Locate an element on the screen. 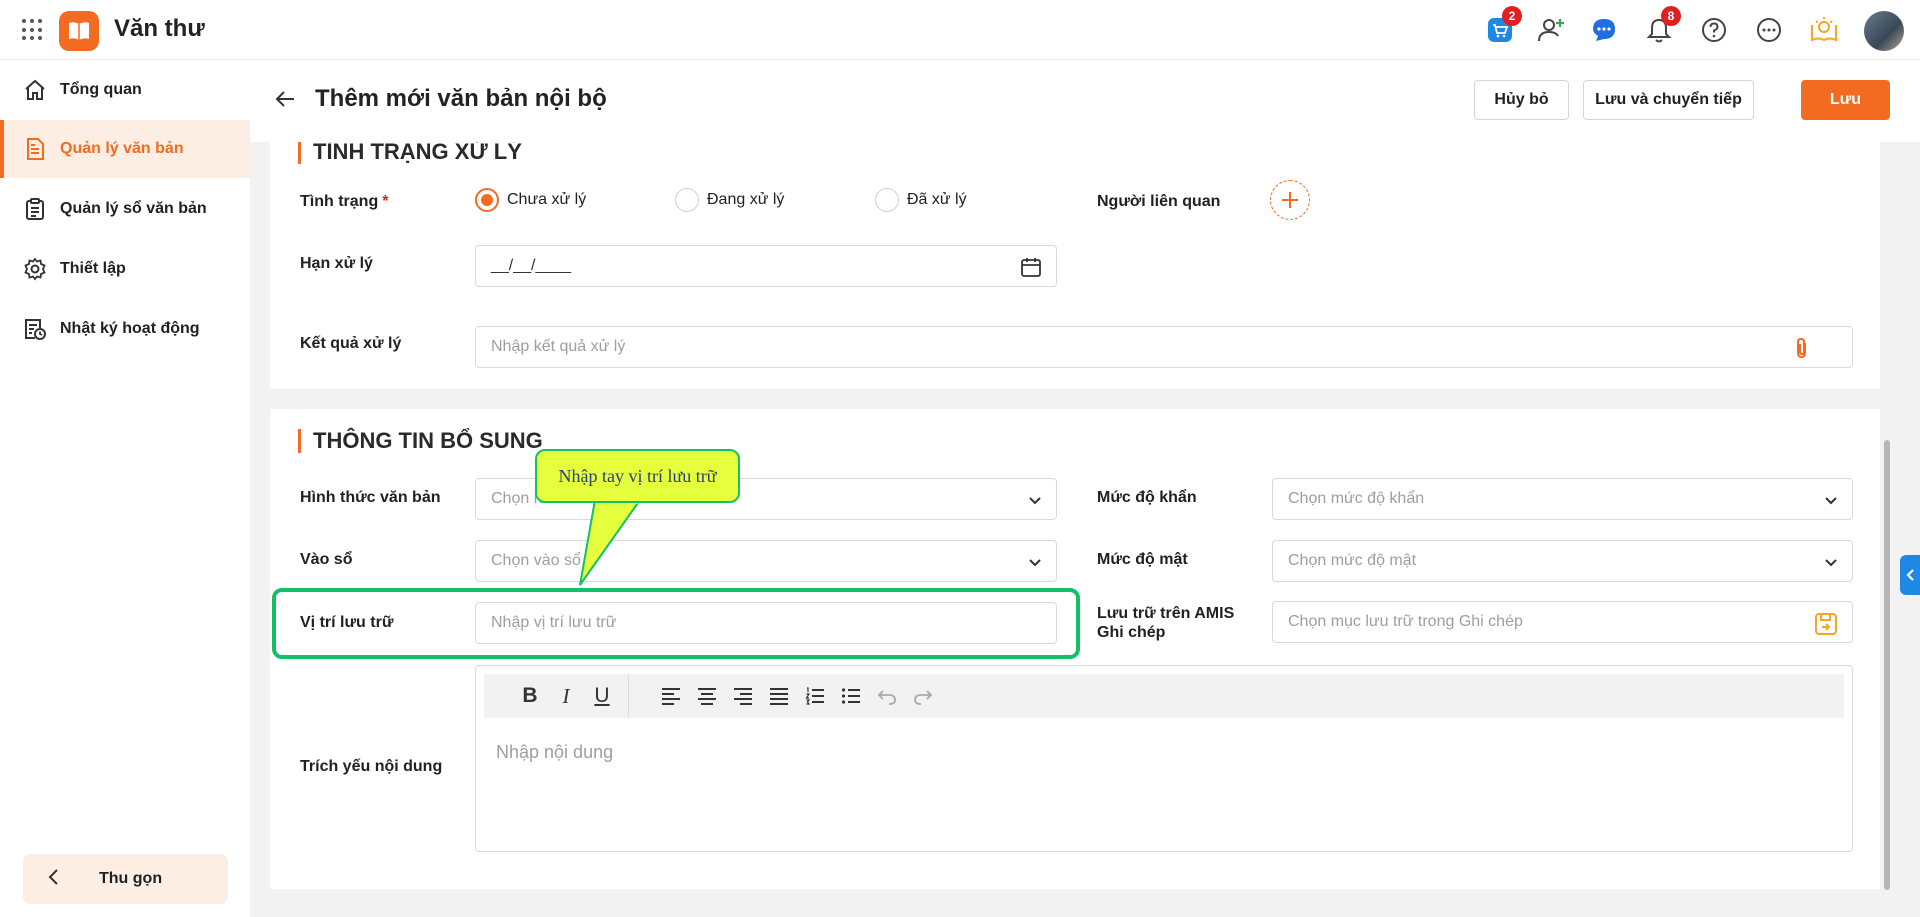 The image size is (1920, 917). calendar-icon is located at coordinates (1031, 269).